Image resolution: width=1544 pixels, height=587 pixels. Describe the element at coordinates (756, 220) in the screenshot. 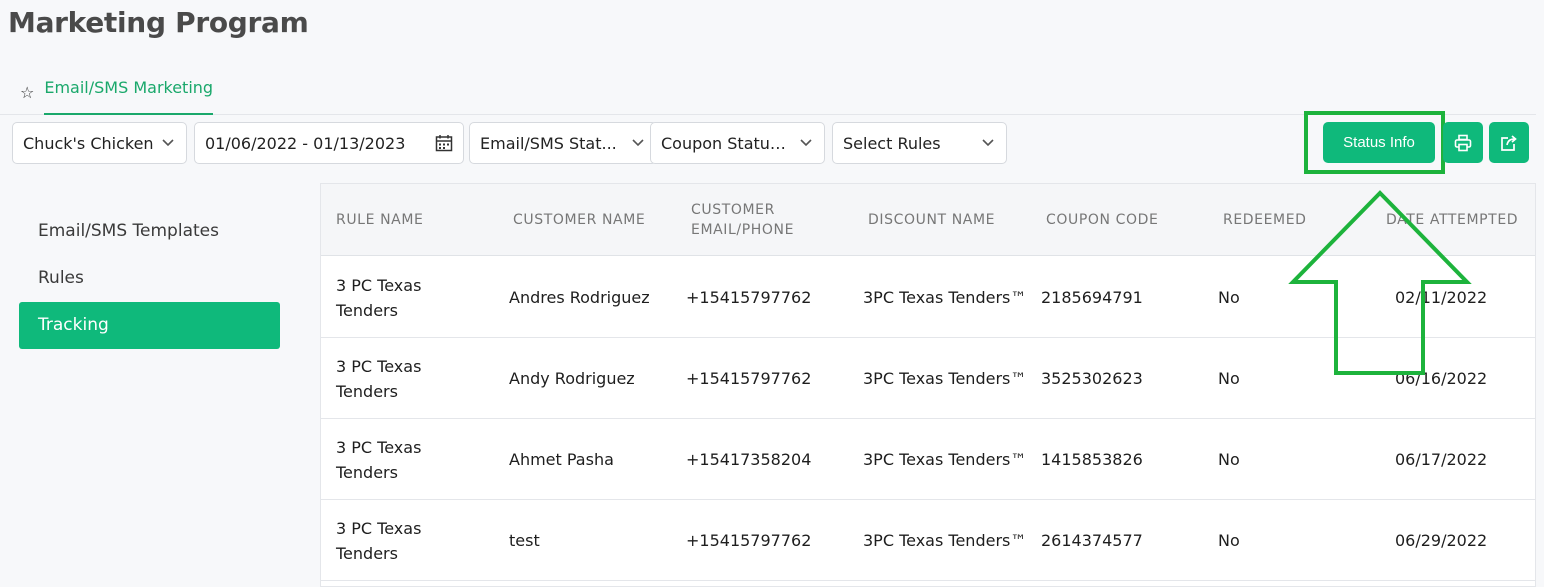

I see `column-header-customer-contact: CUSTOMER EMAIL/PHONE` at that location.